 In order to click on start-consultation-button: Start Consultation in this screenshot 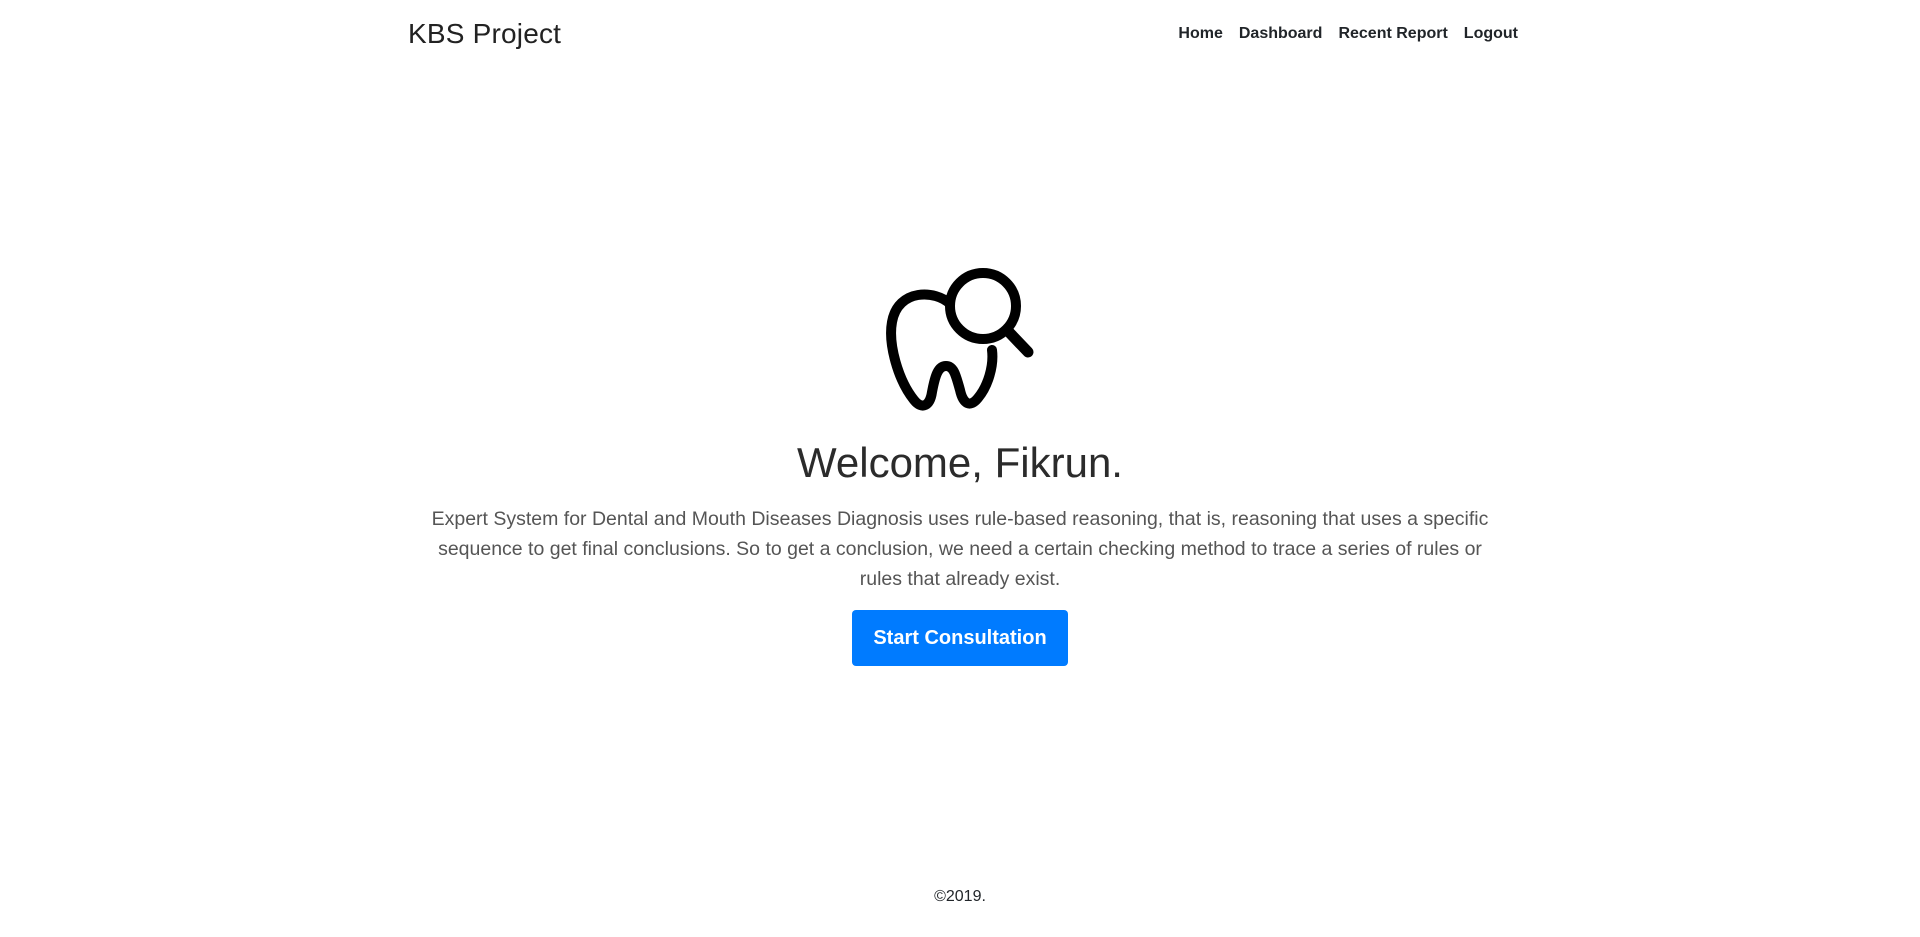, I will do `click(960, 638)`.